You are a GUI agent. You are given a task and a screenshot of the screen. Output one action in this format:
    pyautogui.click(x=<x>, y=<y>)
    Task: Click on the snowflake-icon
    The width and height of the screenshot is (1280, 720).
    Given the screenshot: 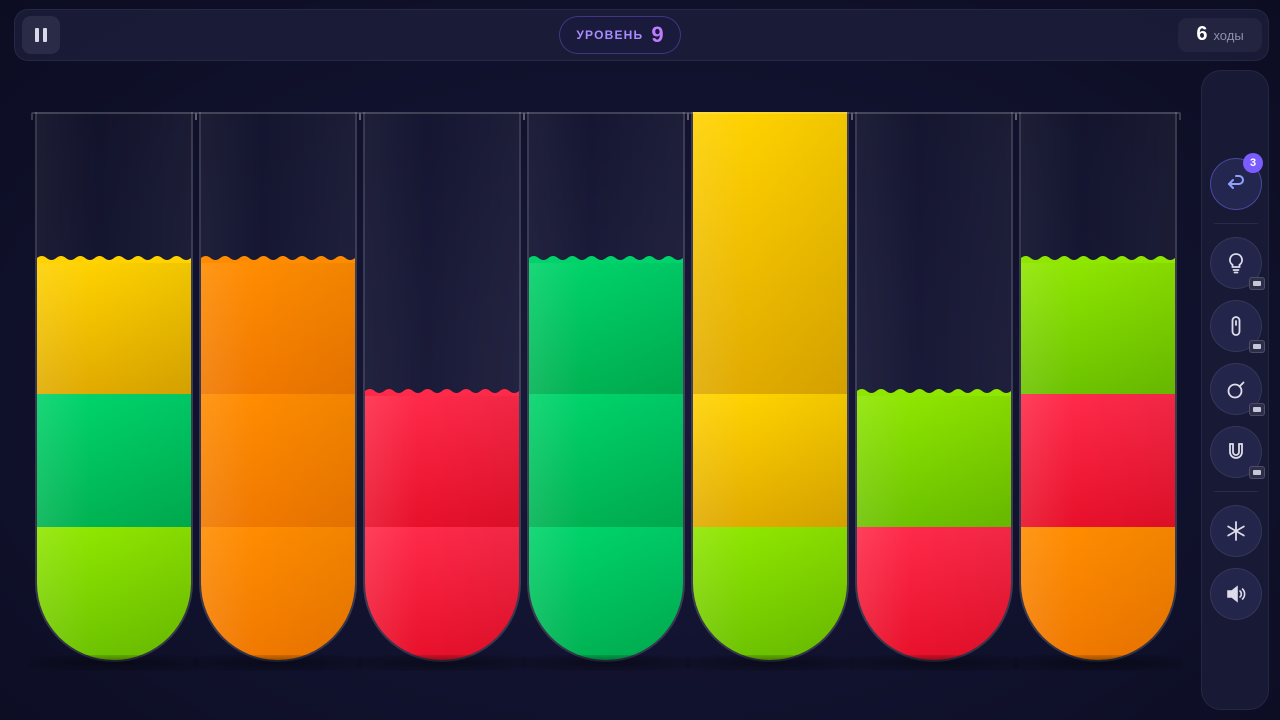 What is the action you would take?
    pyautogui.click(x=1236, y=531)
    